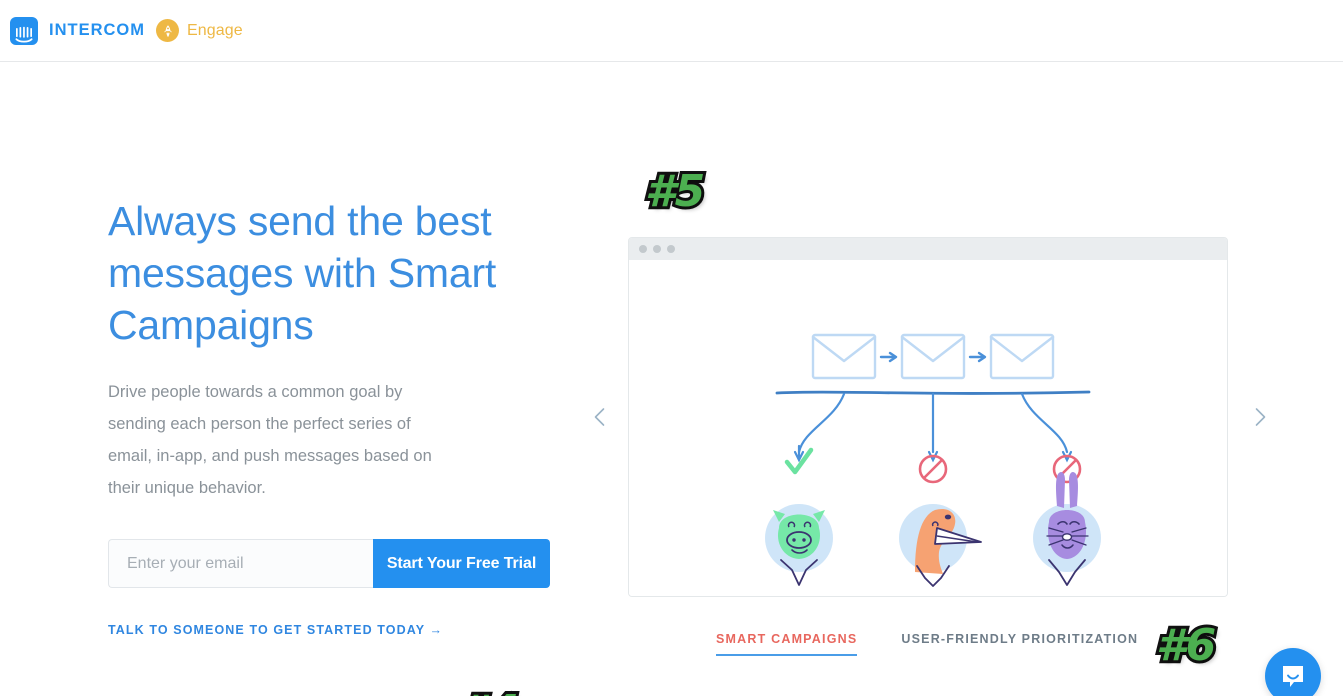 The height and width of the screenshot is (696, 1343). What do you see at coordinates (461, 563) in the screenshot?
I see `start-free-trial-button: Start Your Free Trial` at bounding box center [461, 563].